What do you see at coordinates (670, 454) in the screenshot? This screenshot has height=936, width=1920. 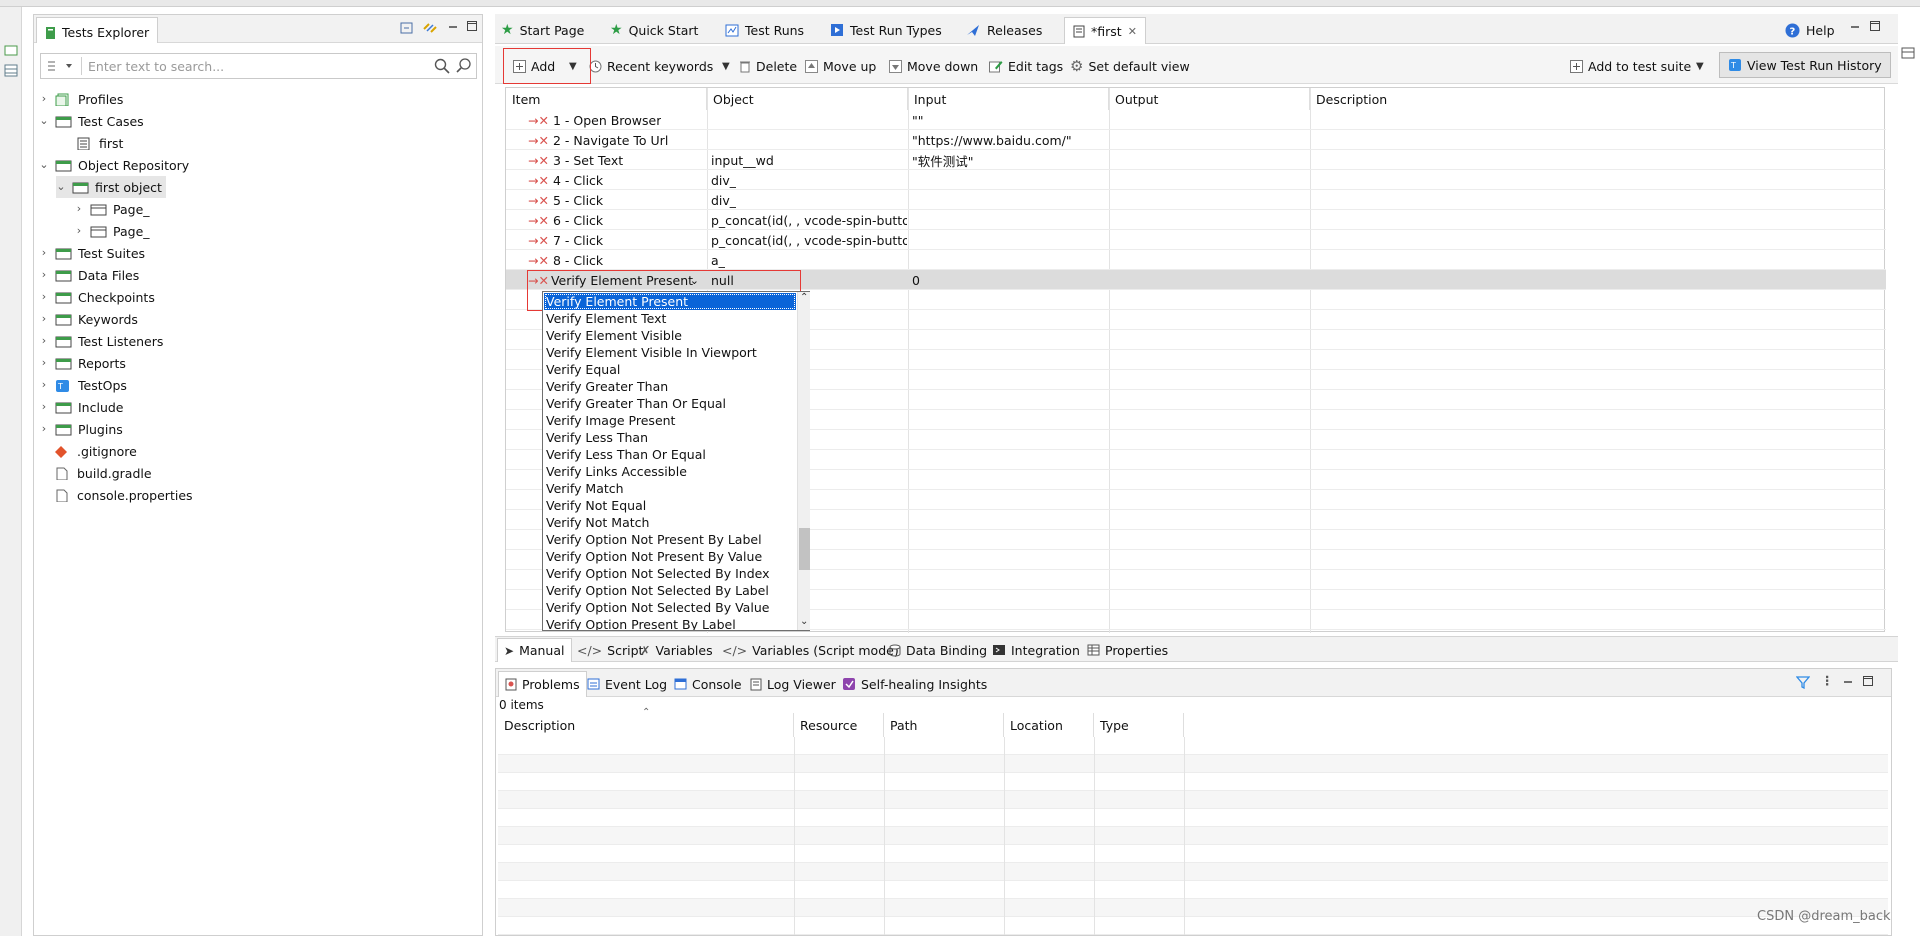 I see `dropdown-option: Verify Less Than Or Equal` at bounding box center [670, 454].